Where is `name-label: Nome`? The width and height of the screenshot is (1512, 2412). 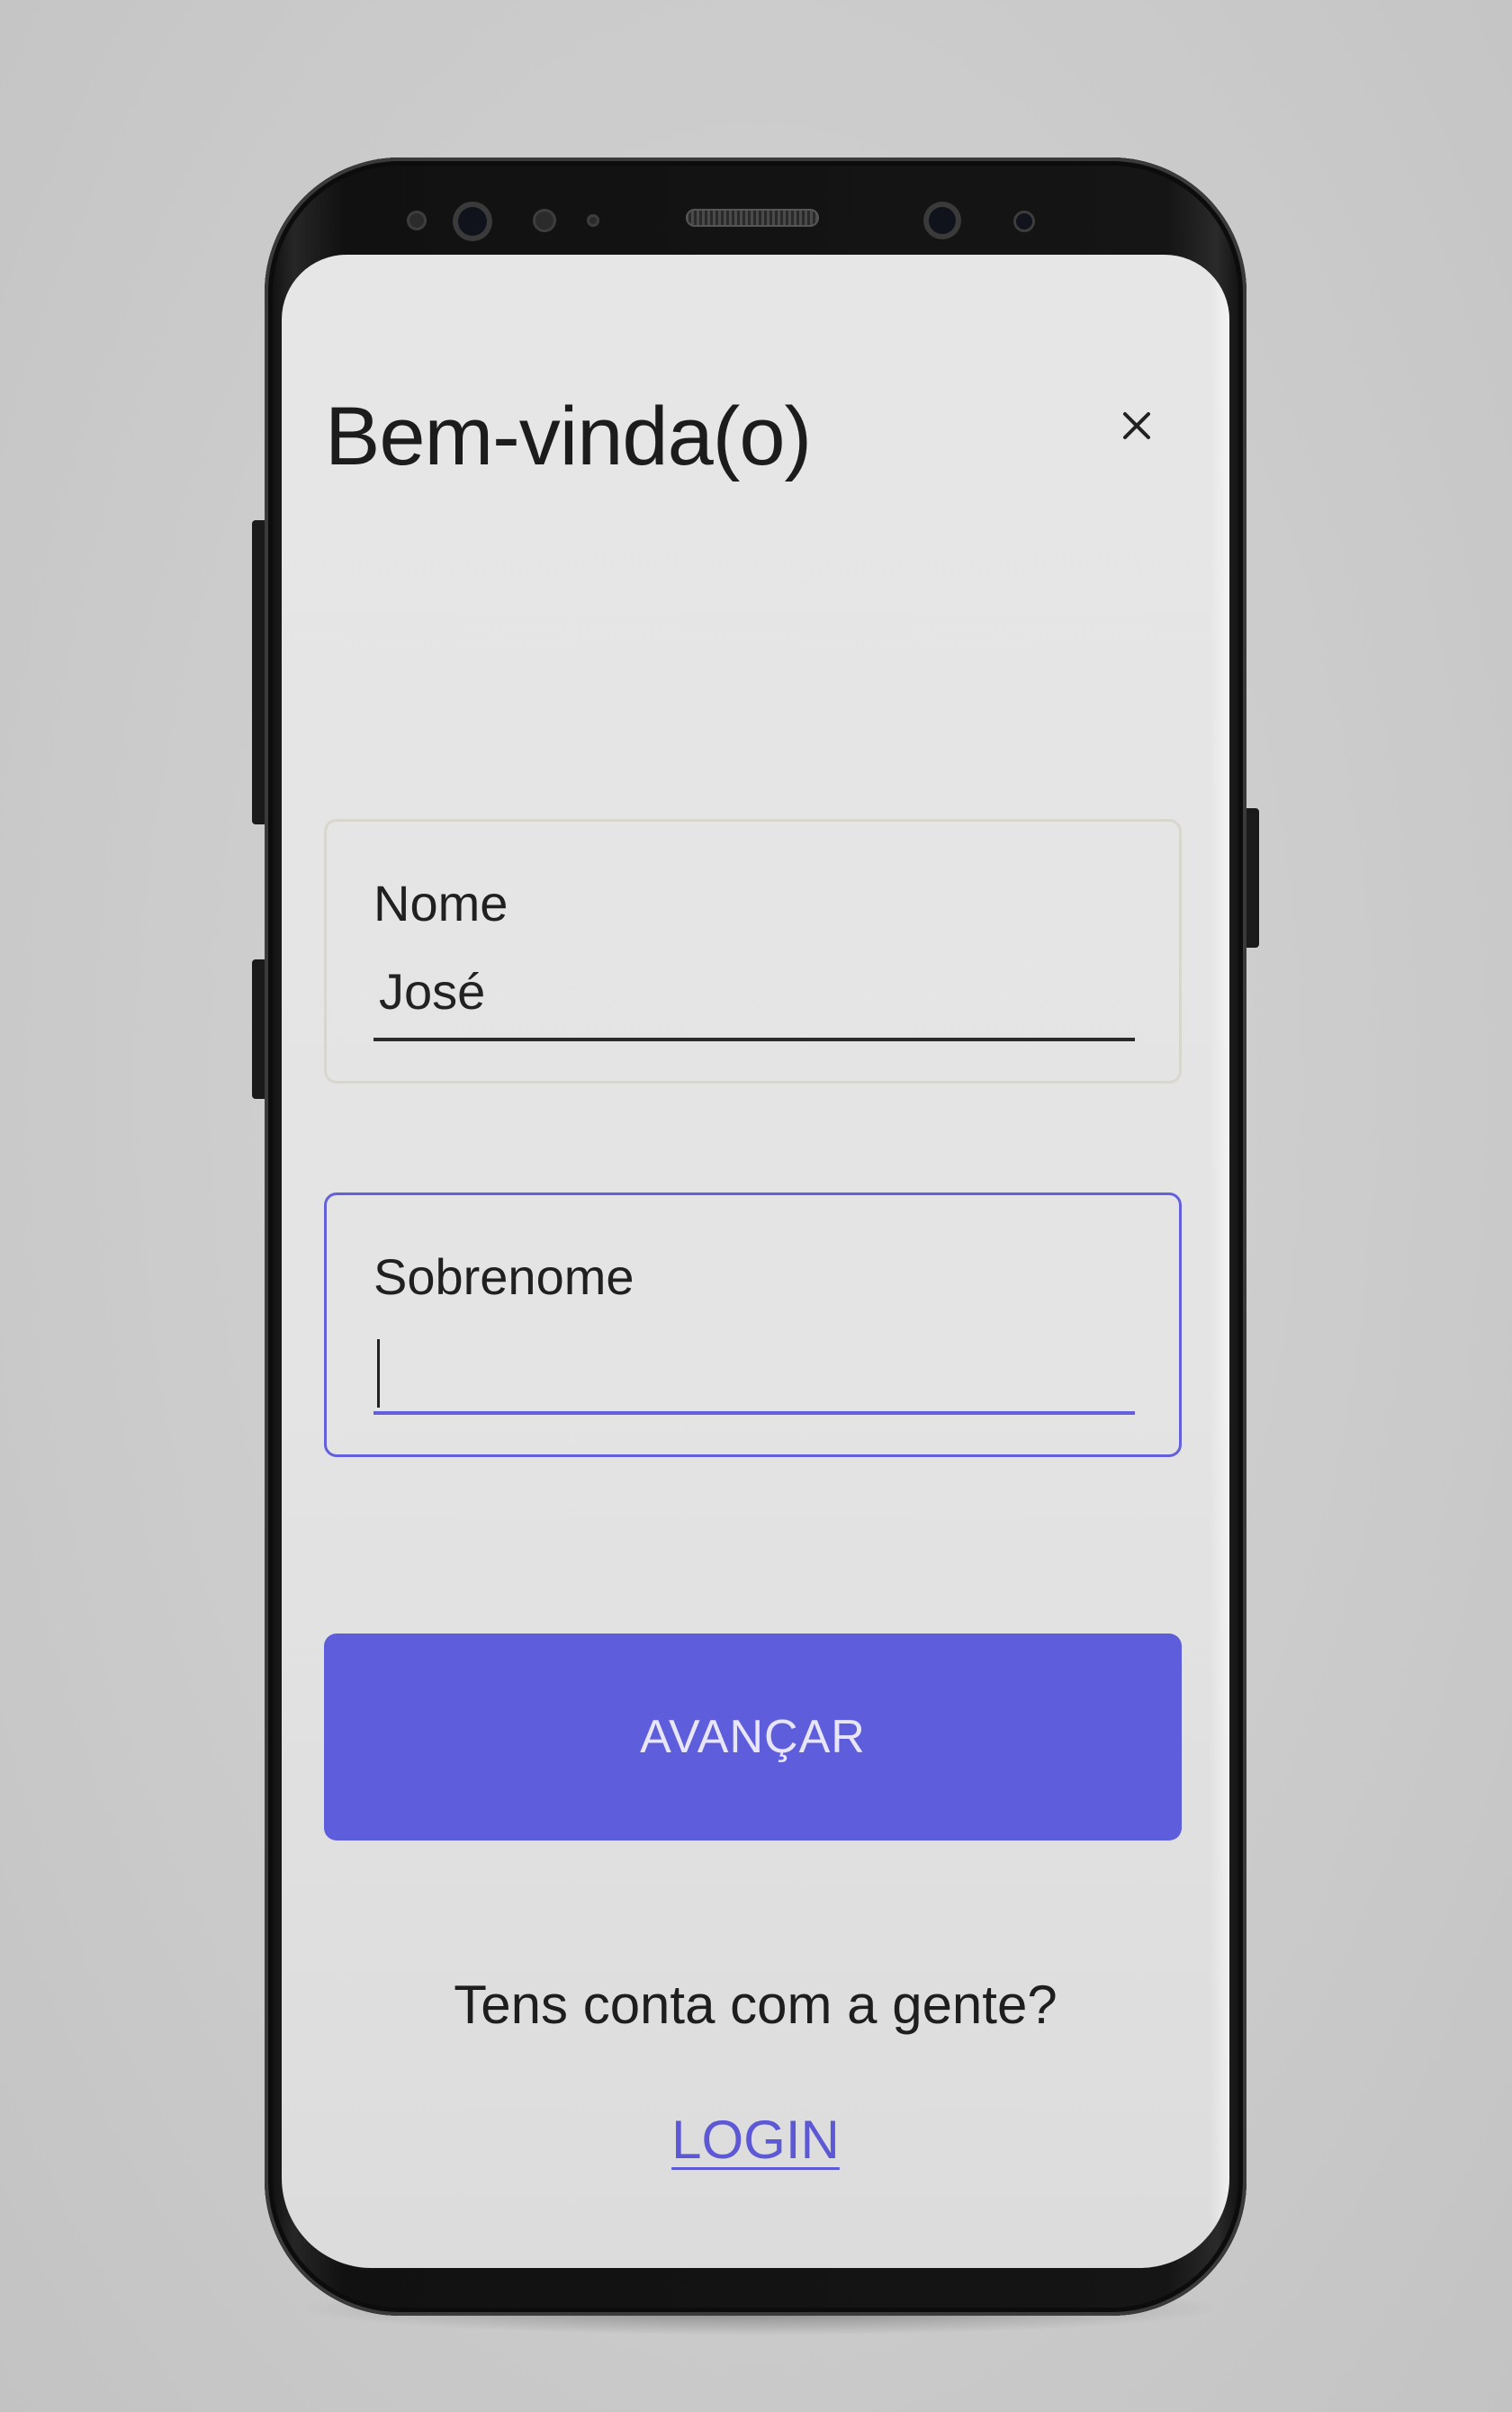 name-label: Nome is located at coordinates (441, 903).